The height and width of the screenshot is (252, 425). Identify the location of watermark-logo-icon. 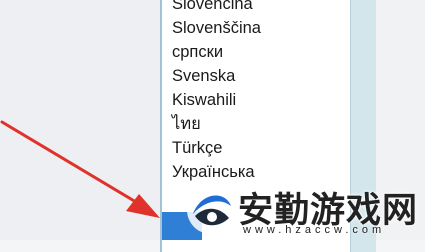
(211, 210).